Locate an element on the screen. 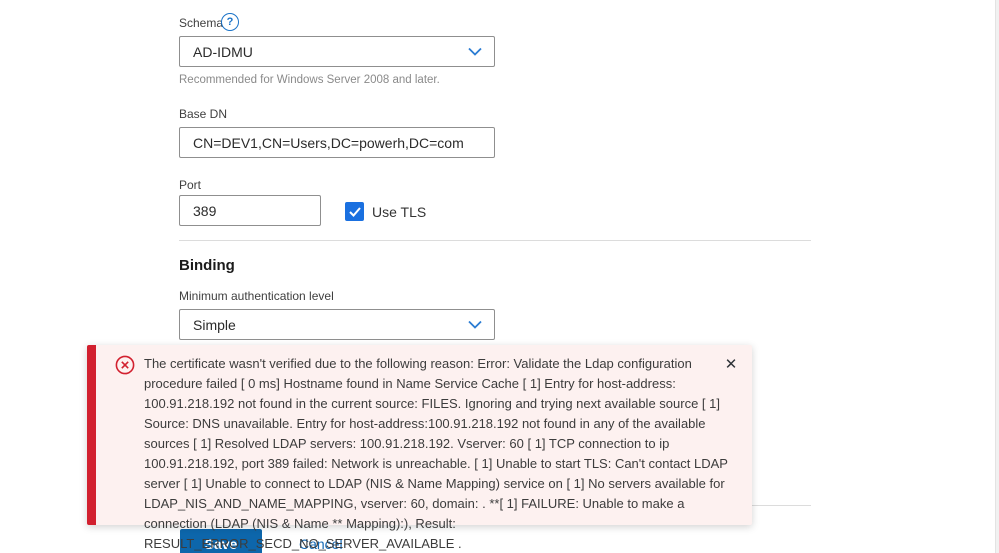 The width and height of the screenshot is (999, 553). schema-select-value: AD-IDMU is located at coordinates (223, 51).